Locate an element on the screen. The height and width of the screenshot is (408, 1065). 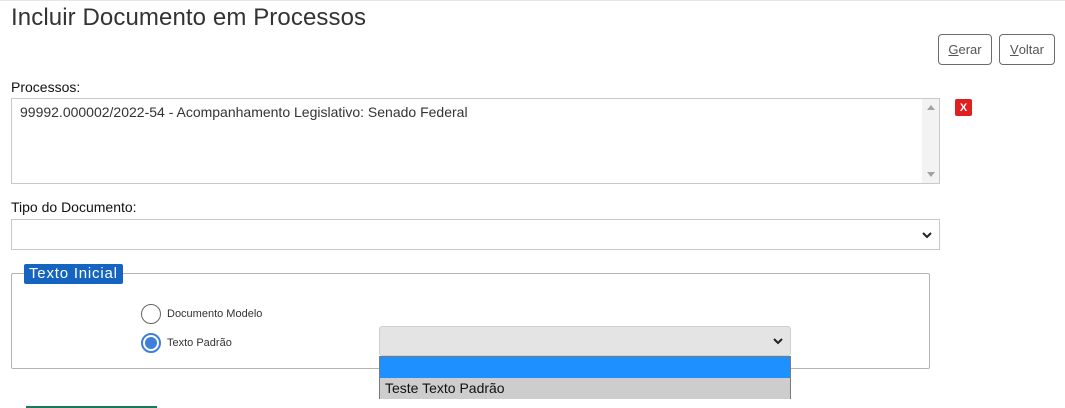
radio-label: Texto Padrão is located at coordinates (199, 343).